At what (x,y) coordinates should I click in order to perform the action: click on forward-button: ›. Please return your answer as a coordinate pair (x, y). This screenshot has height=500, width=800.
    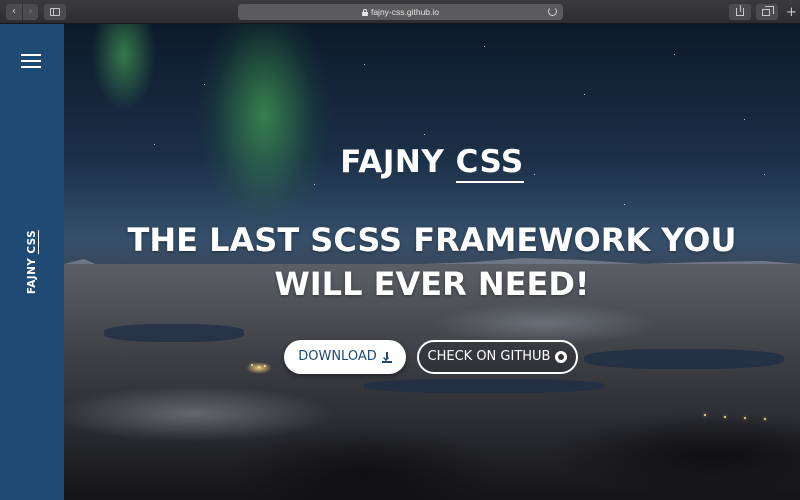
    Looking at the image, I should click on (30, 12).